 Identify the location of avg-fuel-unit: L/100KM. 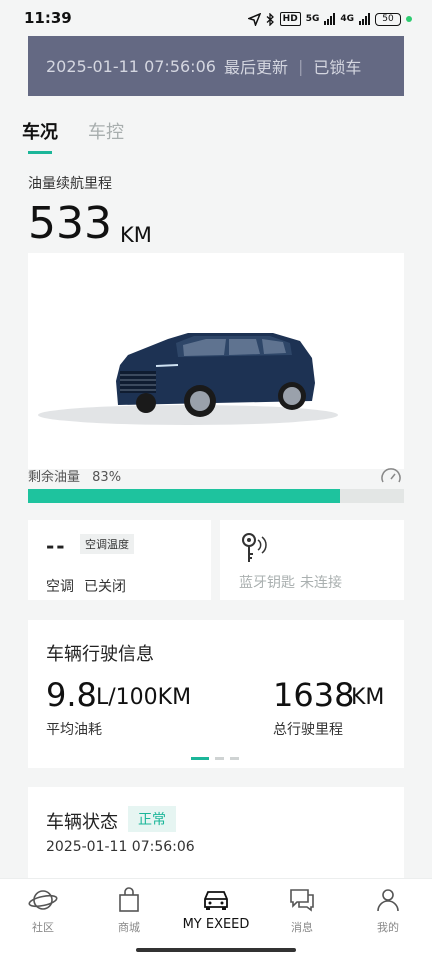
(144, 697).